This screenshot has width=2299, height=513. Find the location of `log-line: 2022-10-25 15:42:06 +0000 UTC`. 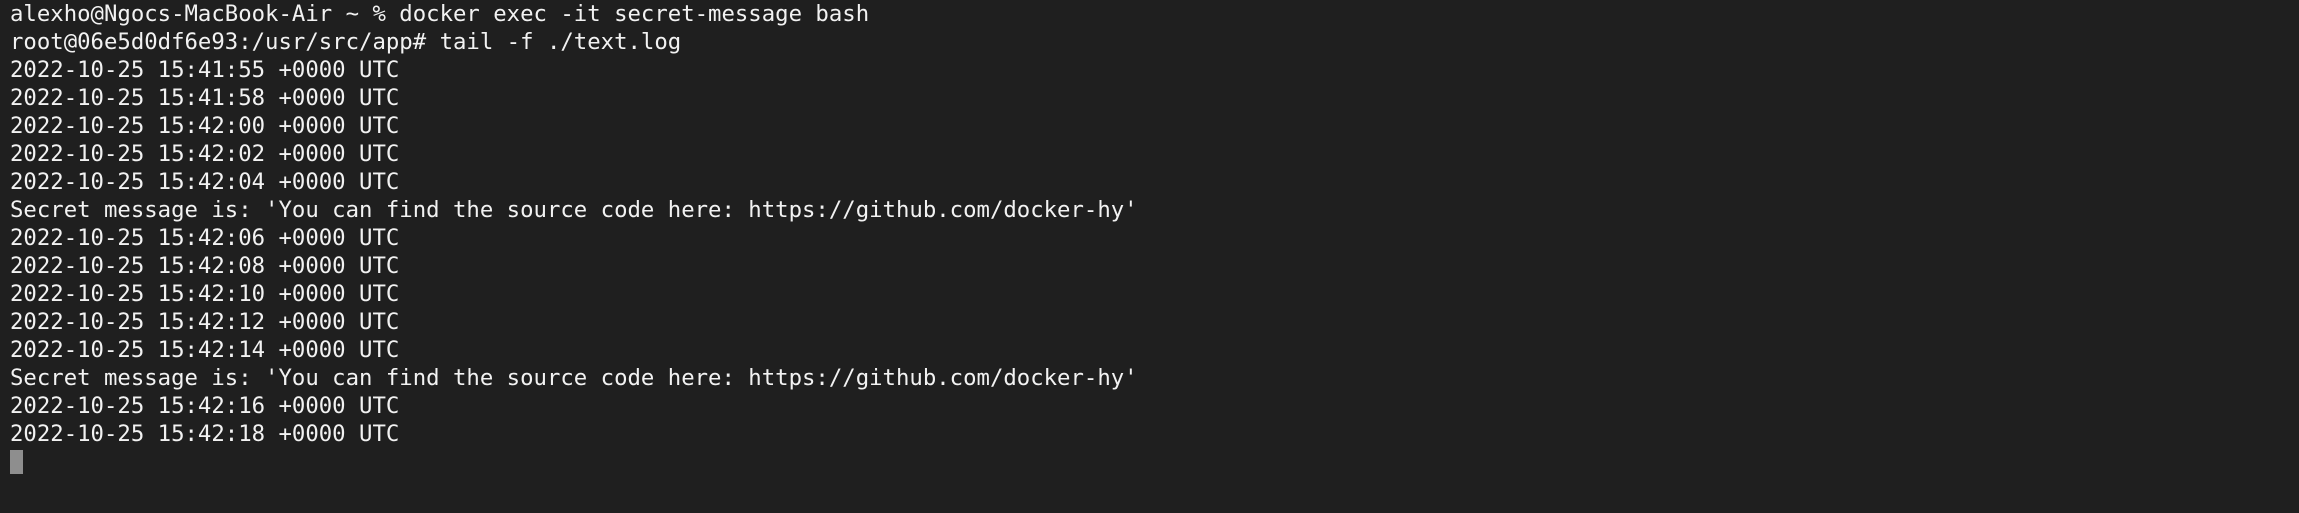

log-line: 2022-10-25 15:42:06 +0000 UTC is located at coordinates (205, 238).